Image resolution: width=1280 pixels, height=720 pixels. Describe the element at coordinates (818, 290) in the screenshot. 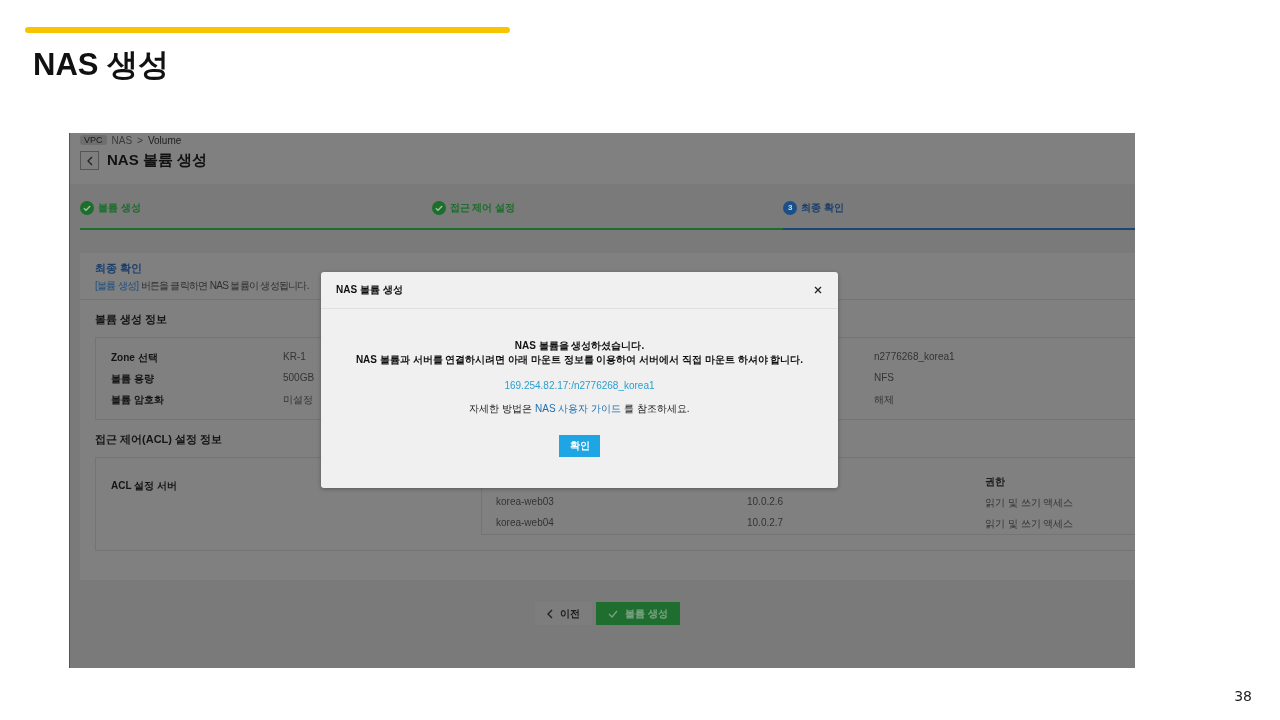

I see `close-icon` at that location.